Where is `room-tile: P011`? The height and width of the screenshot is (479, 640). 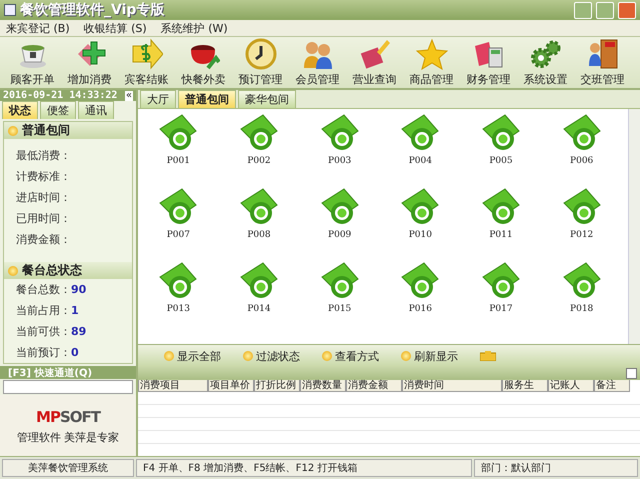 room-tile: P011 is located at coordinates (501, 224).